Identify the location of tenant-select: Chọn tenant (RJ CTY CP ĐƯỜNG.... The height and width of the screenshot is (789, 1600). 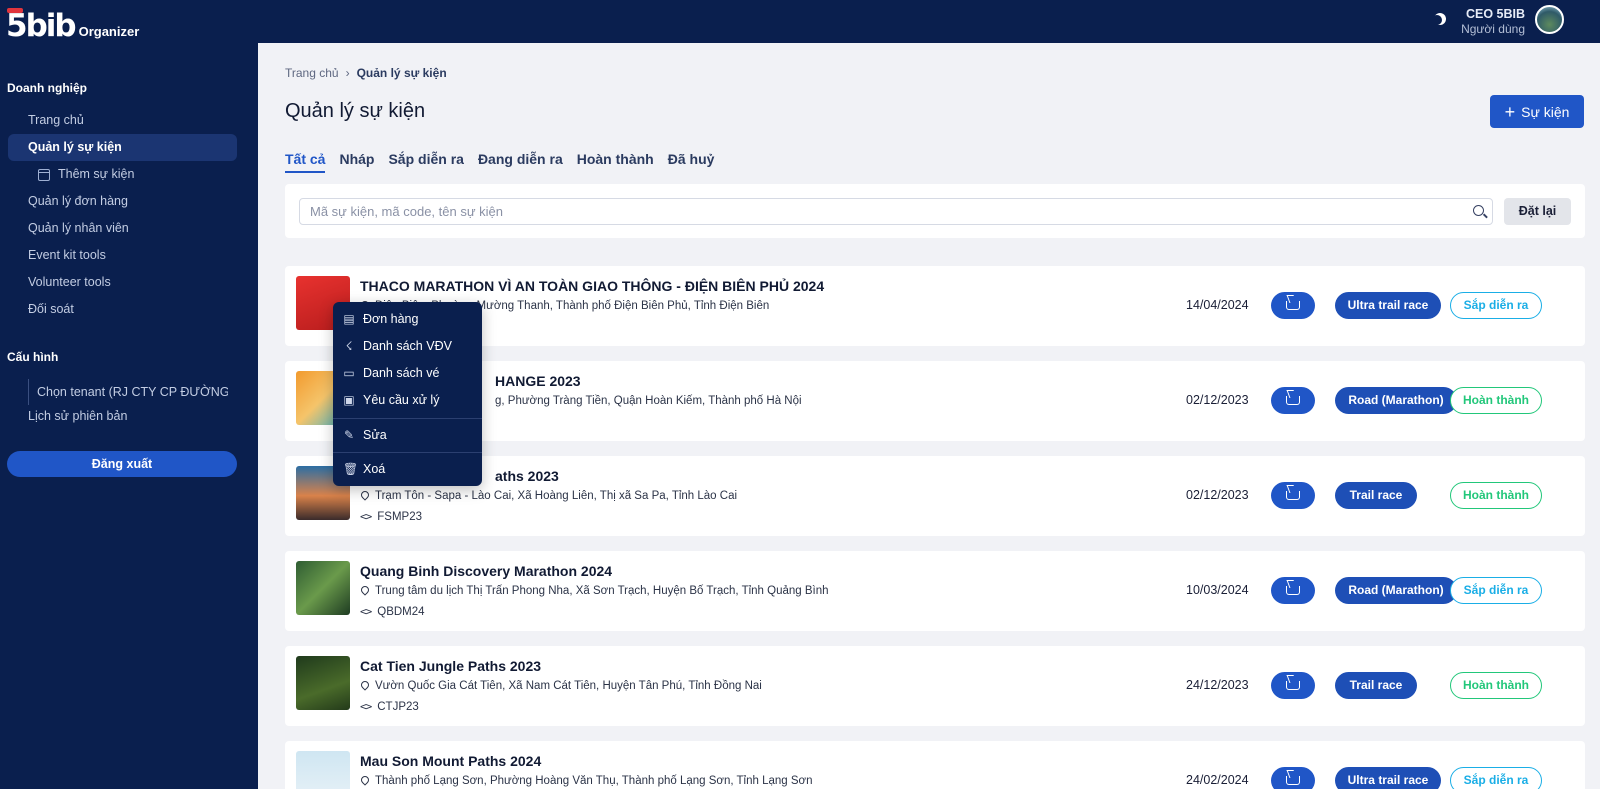
(128, 392).